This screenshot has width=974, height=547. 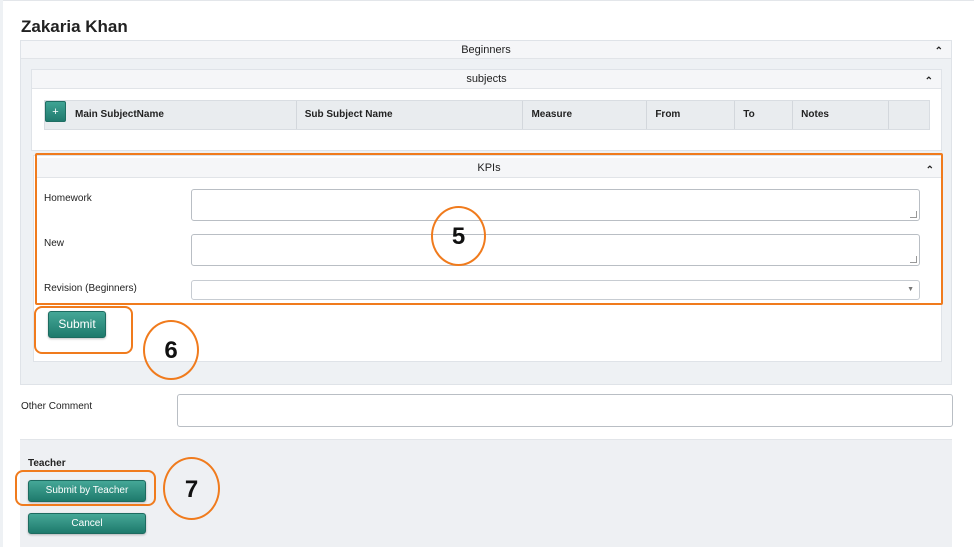 What do you see at coordinates (585, 115) in the screenshot?
I see `column-header-measure: Measure` at bounding box center [585, 115].